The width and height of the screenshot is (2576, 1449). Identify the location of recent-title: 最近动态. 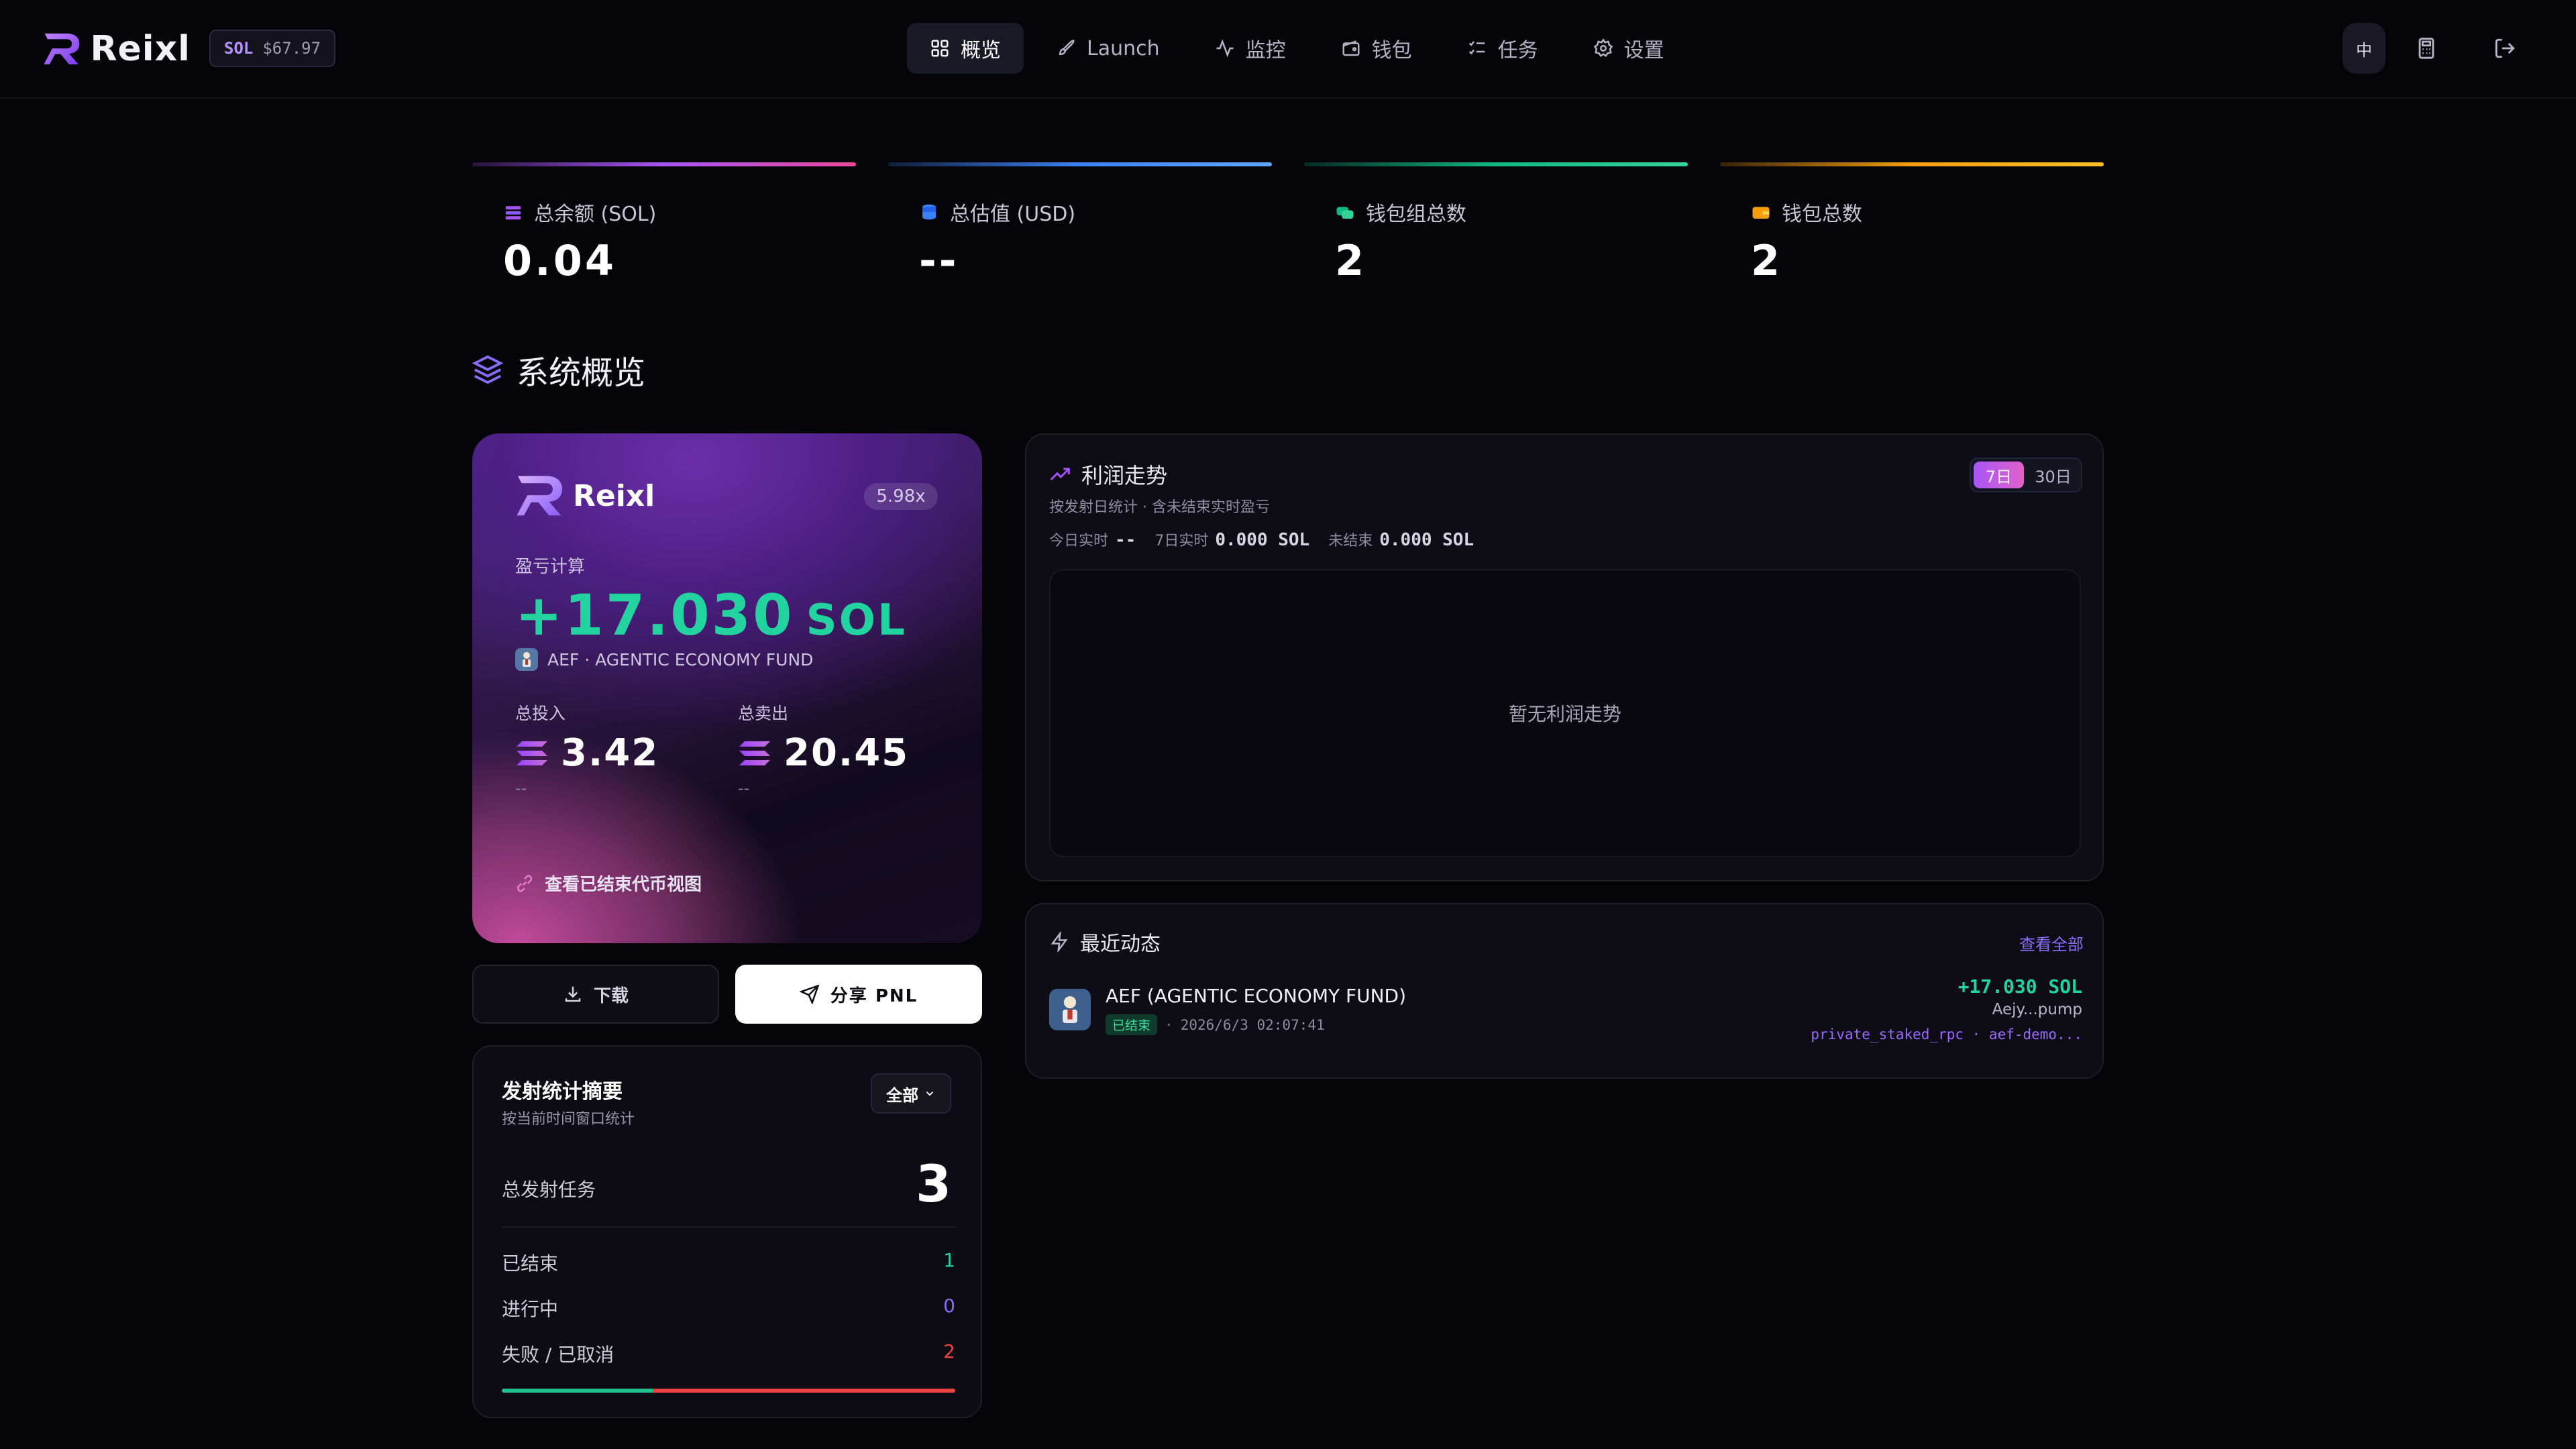
(1105, 942).